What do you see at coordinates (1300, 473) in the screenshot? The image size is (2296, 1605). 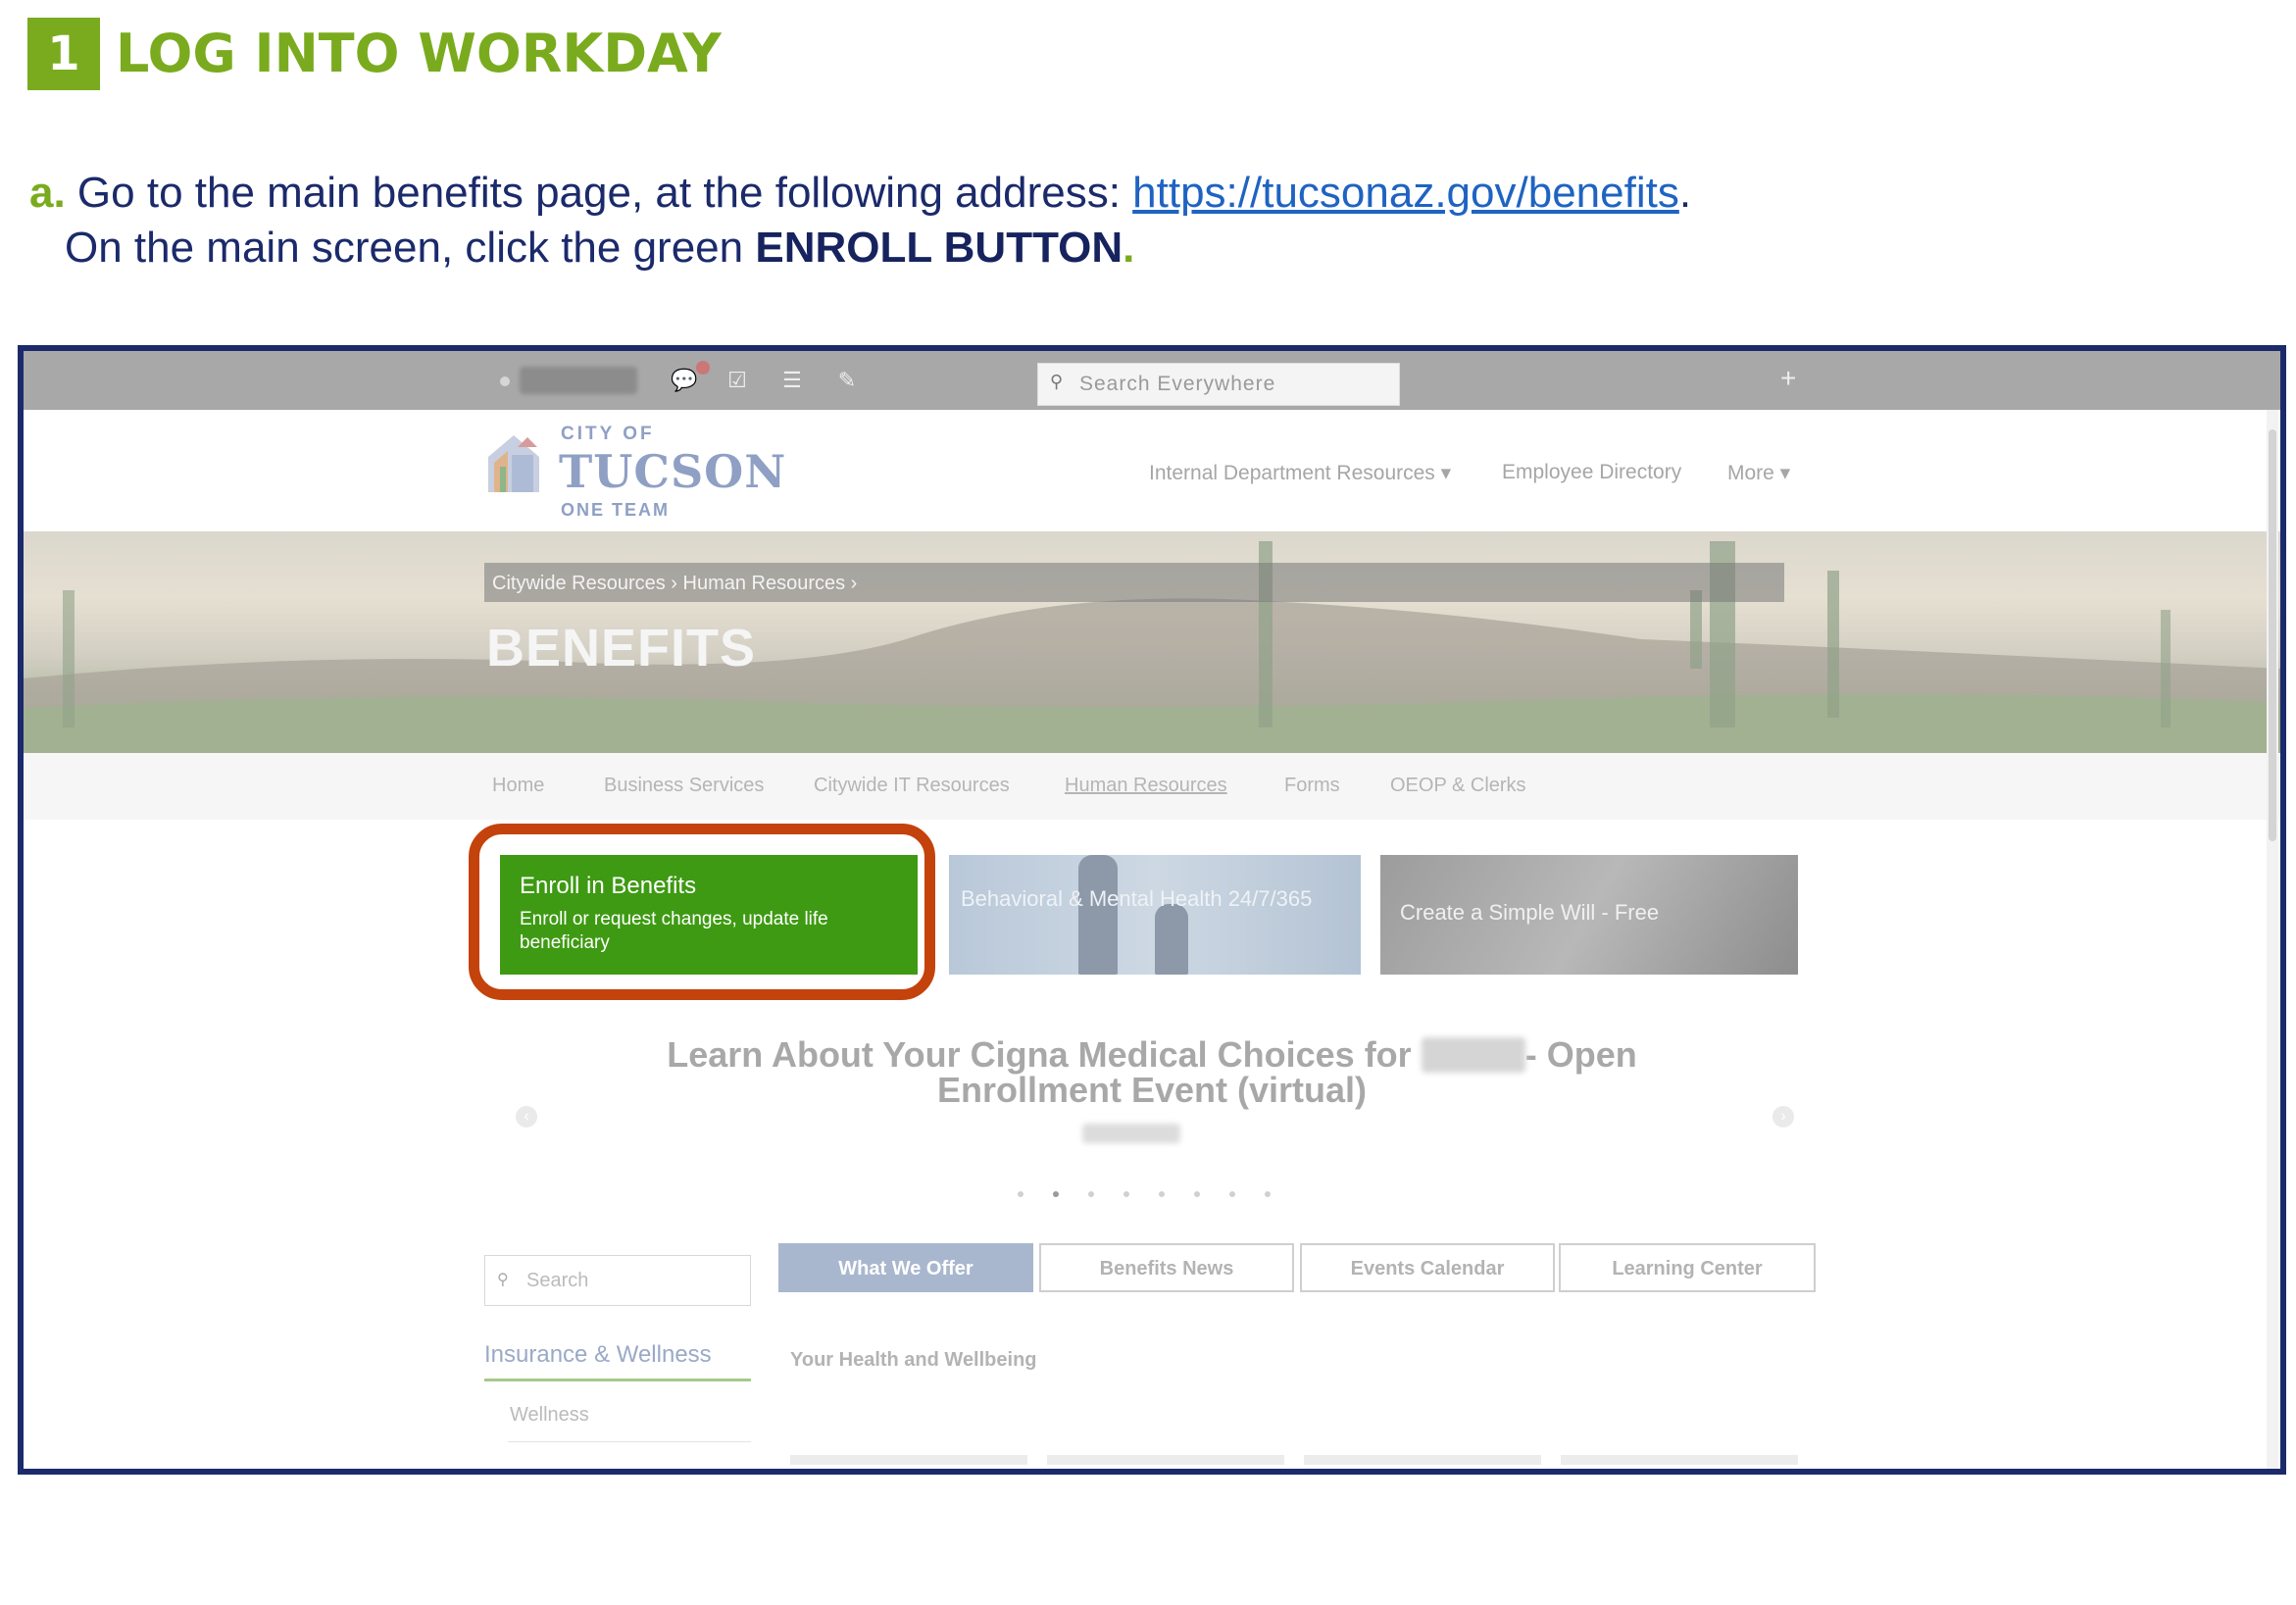 I see `nav-internal-department-resources: Internal Department Resources ▾` at bounding box center [1300, 473].